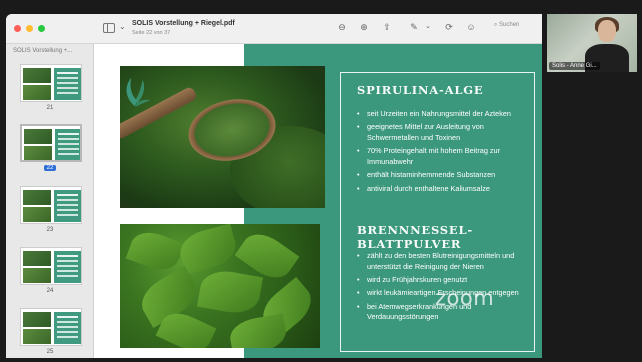 The image size is (642, 362). What do you see at coordinates (50, 291) in the screenshot?
I see `page-number-24: 24` at bounding box center [50, 291].